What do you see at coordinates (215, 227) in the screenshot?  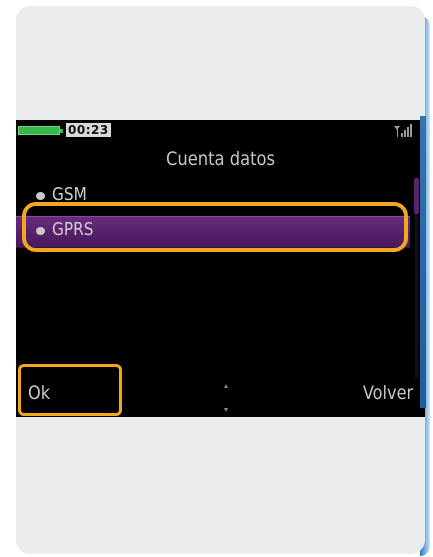 I see `gprs-highlight-outline` at bounding box center [215, 227].